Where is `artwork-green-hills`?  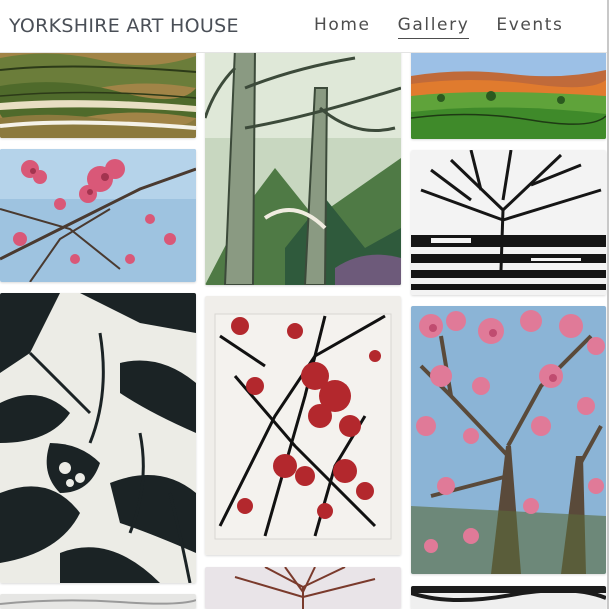
artwork-green-hills is located at coordinates (508, 93).